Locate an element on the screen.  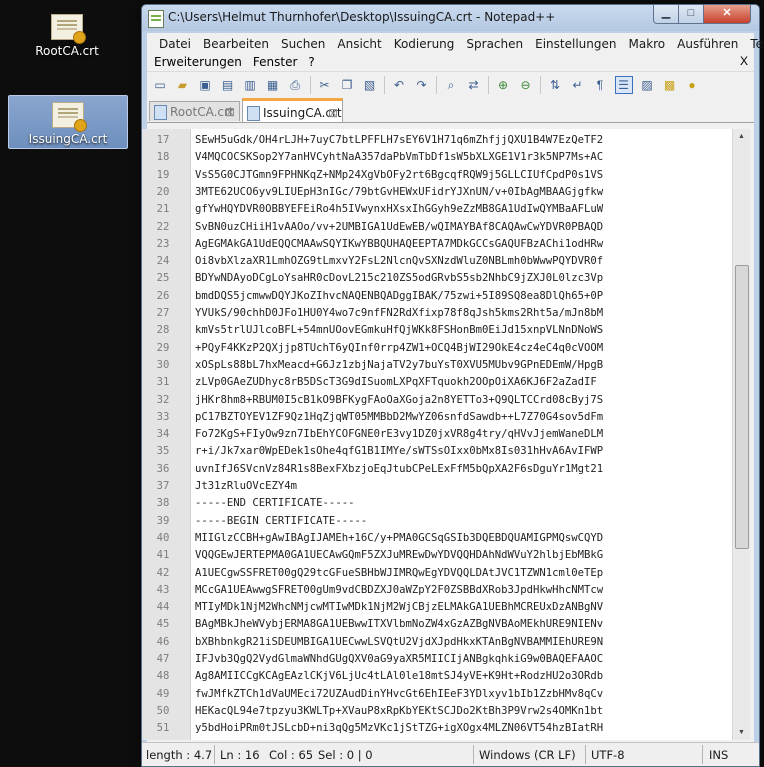
file-icon is located at coordinates (160, 112).